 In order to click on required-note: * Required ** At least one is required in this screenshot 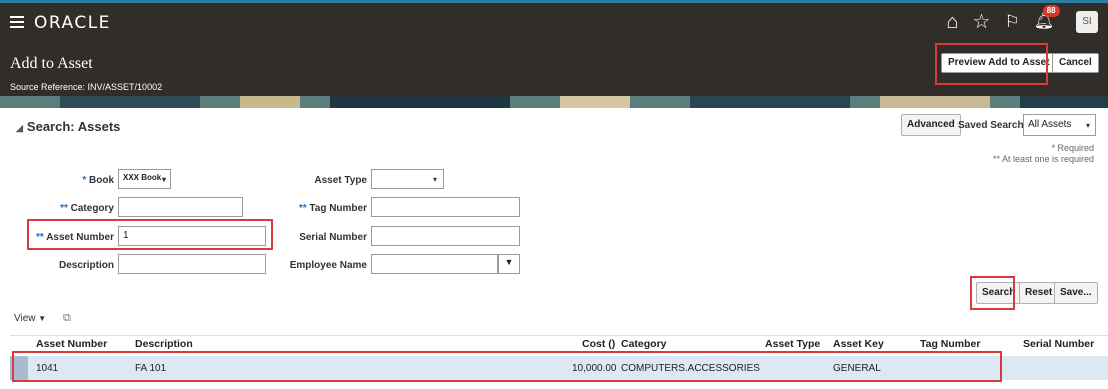, I will do `click(1043, 154)`.